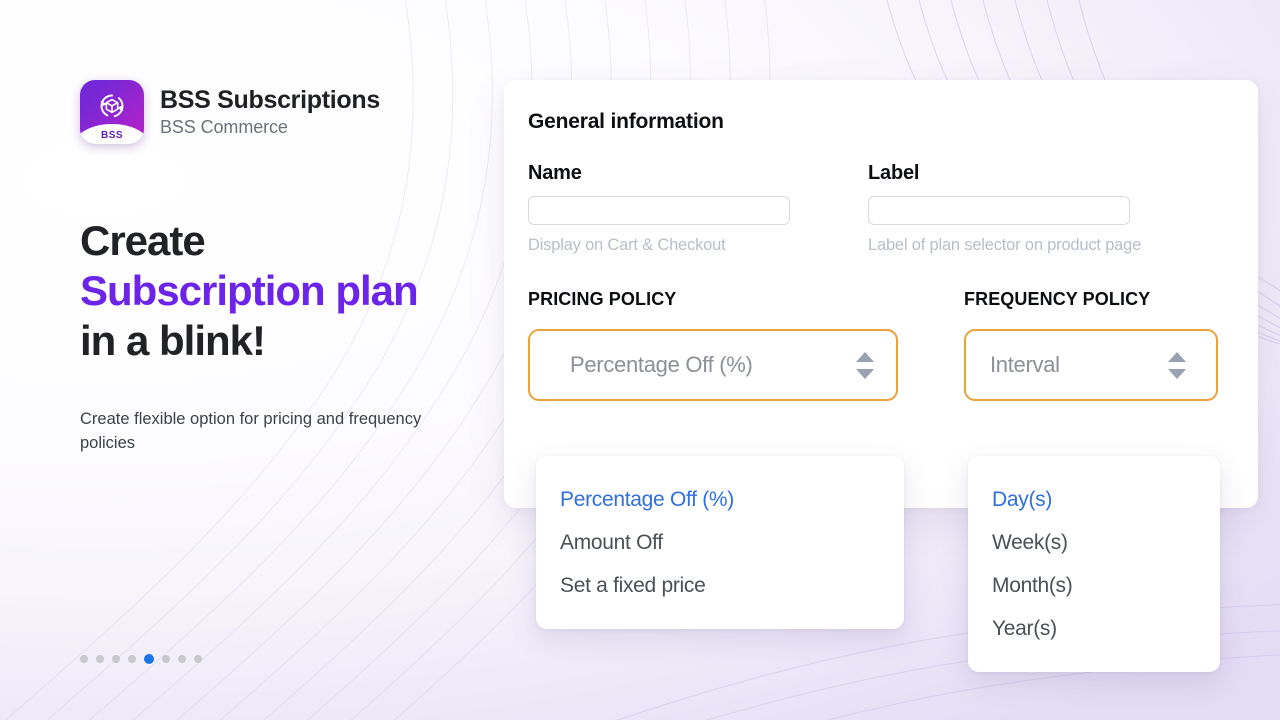  Describe the element at coordinates (602, 299) in the screenshot. I see `pricing-policy-title: PRICING POLICY` at that location.